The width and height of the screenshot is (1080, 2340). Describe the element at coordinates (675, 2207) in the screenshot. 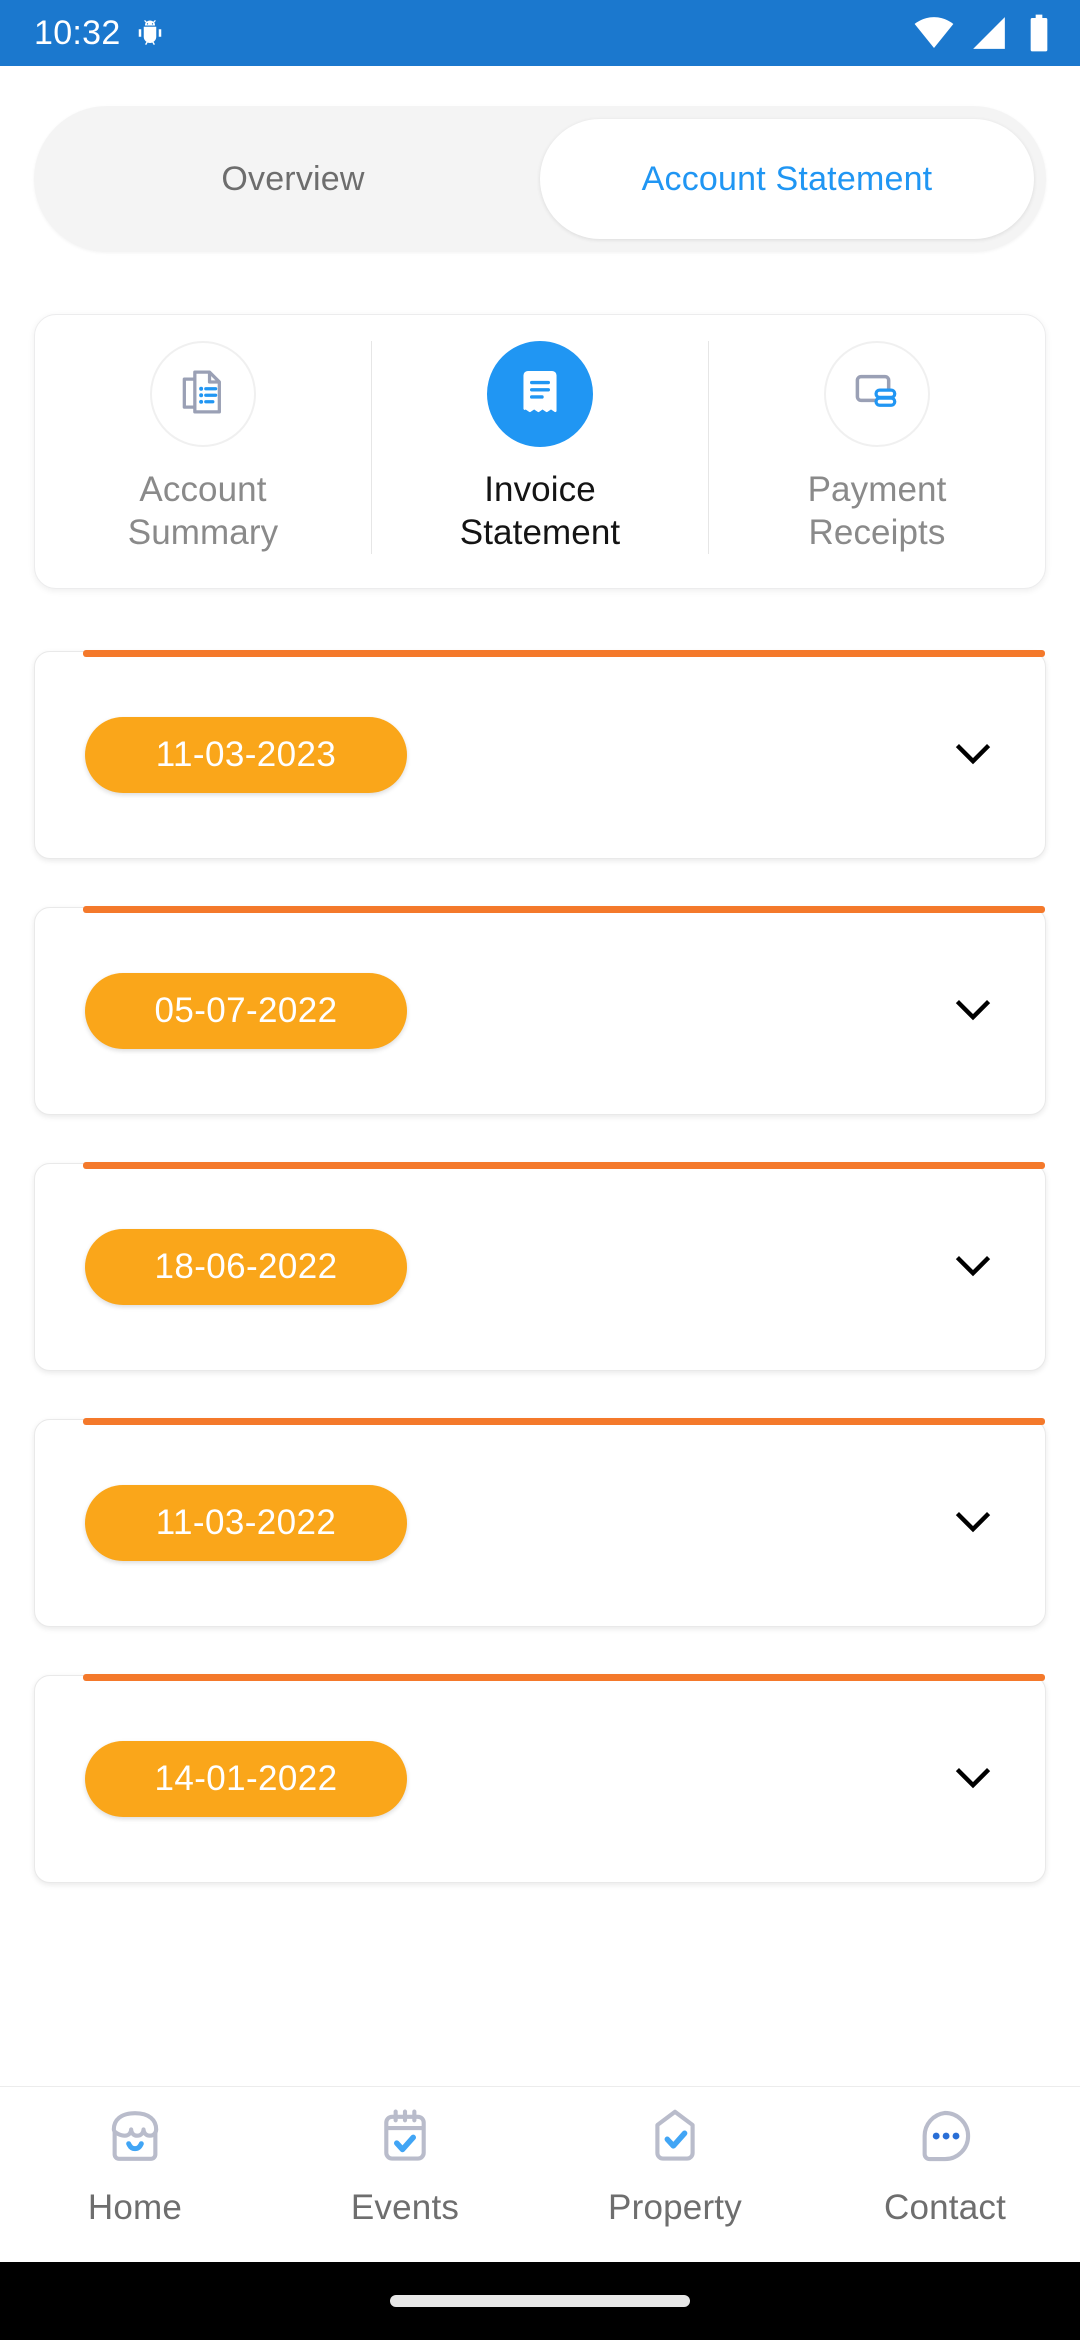

I see `nav-item-property-label: Property` at that location.